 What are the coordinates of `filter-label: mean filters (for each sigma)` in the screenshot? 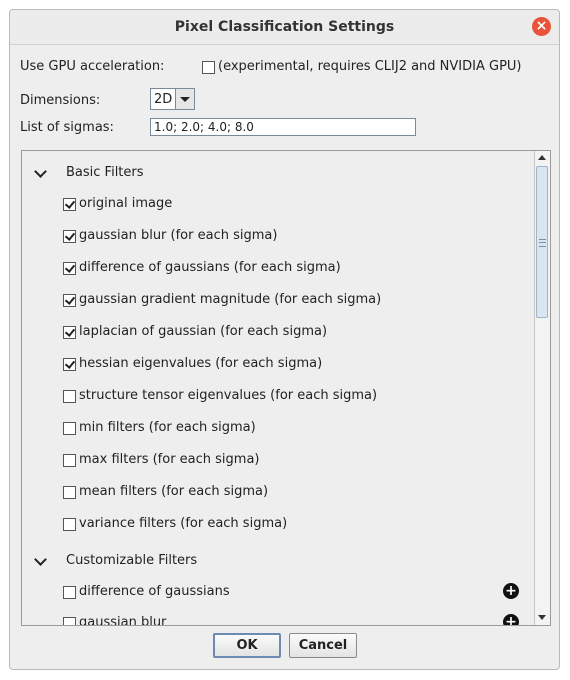 It's located at (174, 491).